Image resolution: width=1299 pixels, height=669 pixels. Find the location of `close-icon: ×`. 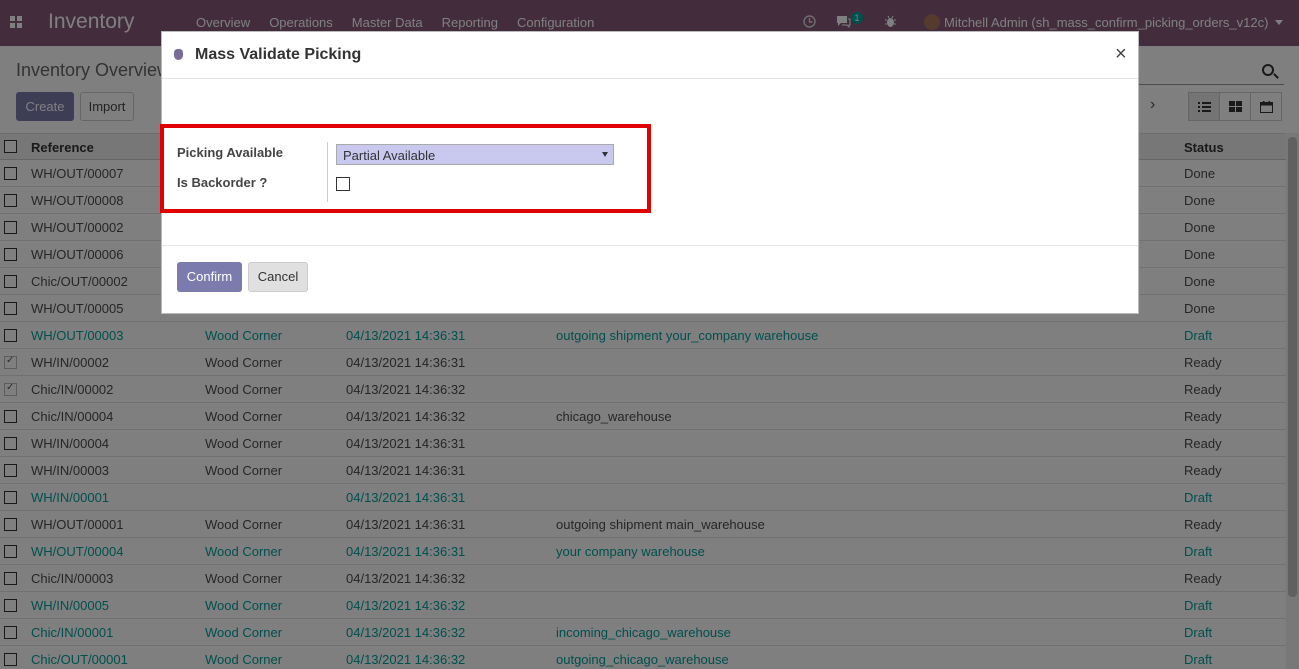

close-icon: × is located at coordinates (1121, 54).